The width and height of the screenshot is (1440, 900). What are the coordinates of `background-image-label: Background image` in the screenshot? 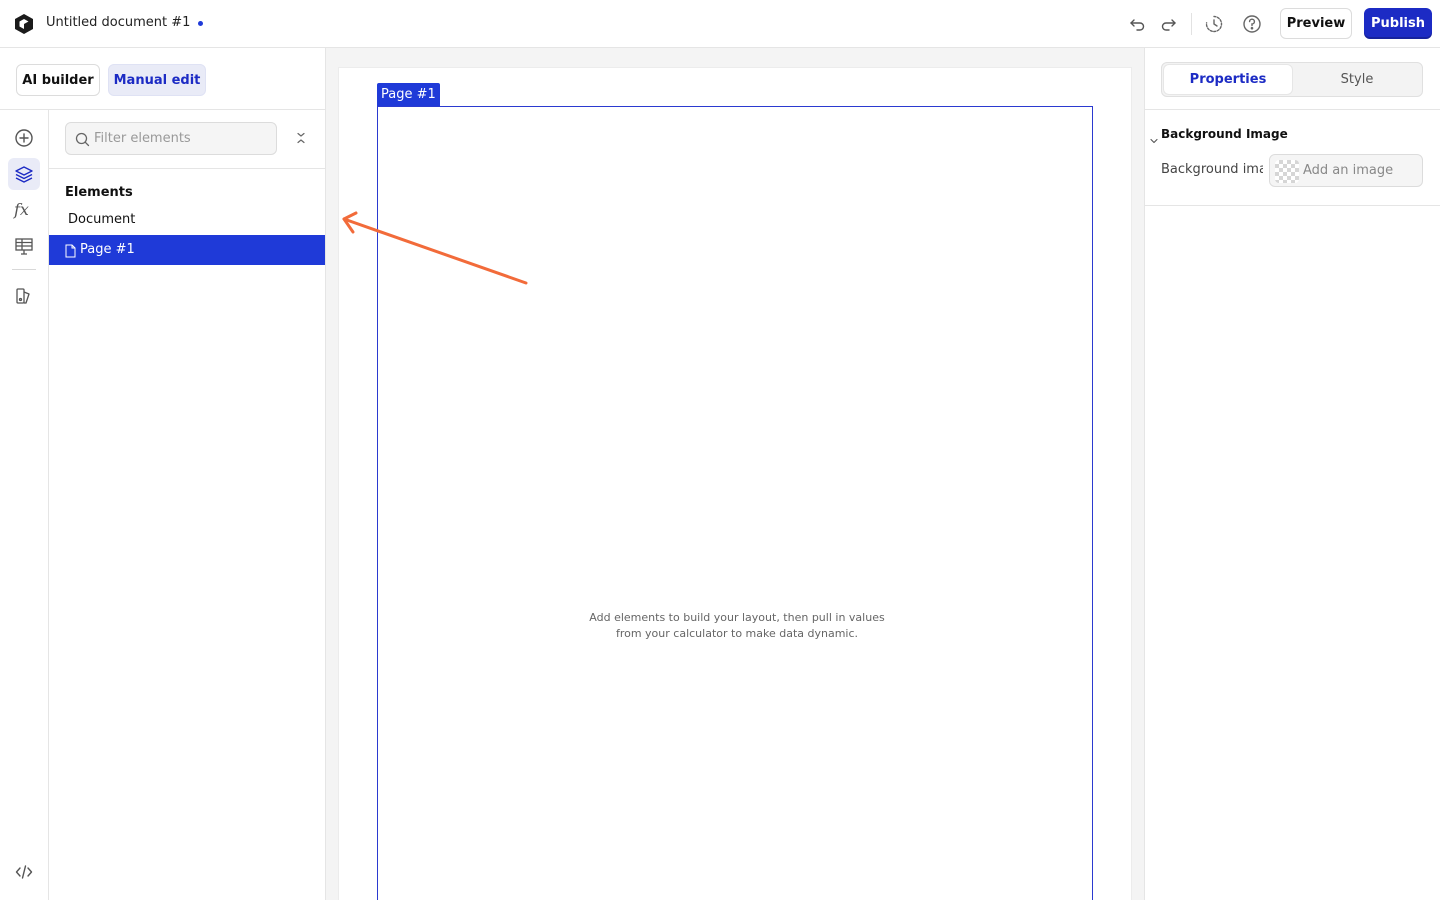 It's located at (1212, 169).